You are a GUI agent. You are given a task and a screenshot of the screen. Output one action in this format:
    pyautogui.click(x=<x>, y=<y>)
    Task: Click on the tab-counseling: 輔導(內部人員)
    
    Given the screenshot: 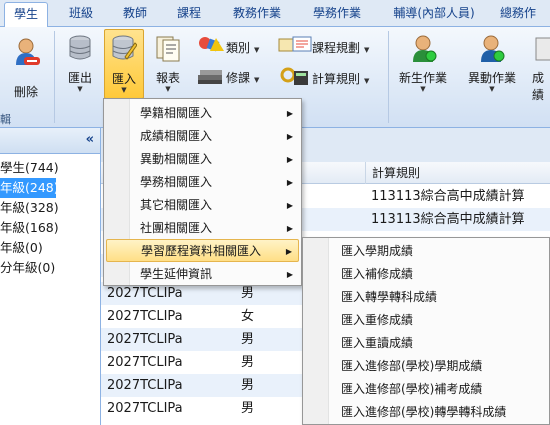 What is the action you would take?
    pyautogui.click(x=434, y=14)
    